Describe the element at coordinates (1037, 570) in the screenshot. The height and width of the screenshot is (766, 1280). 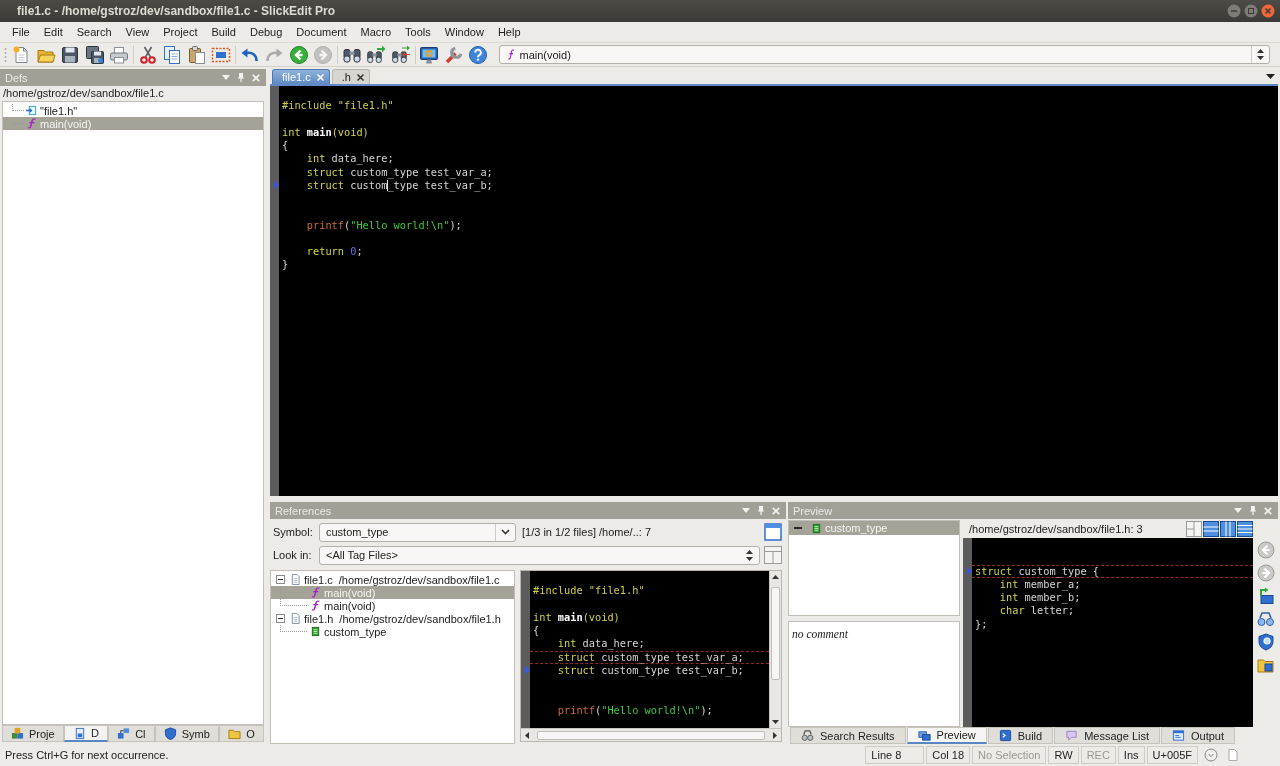
I see `code-line: struct custom_type {` at that location.